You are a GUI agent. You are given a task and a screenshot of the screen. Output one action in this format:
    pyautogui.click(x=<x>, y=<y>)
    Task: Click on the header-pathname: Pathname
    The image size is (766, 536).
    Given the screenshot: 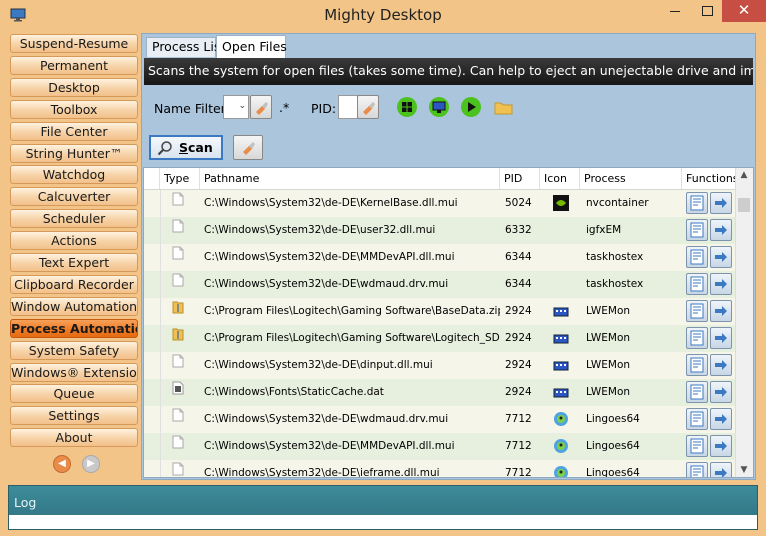 What is the action you would take?
    pyautogui.click(x=350, y=178)
    